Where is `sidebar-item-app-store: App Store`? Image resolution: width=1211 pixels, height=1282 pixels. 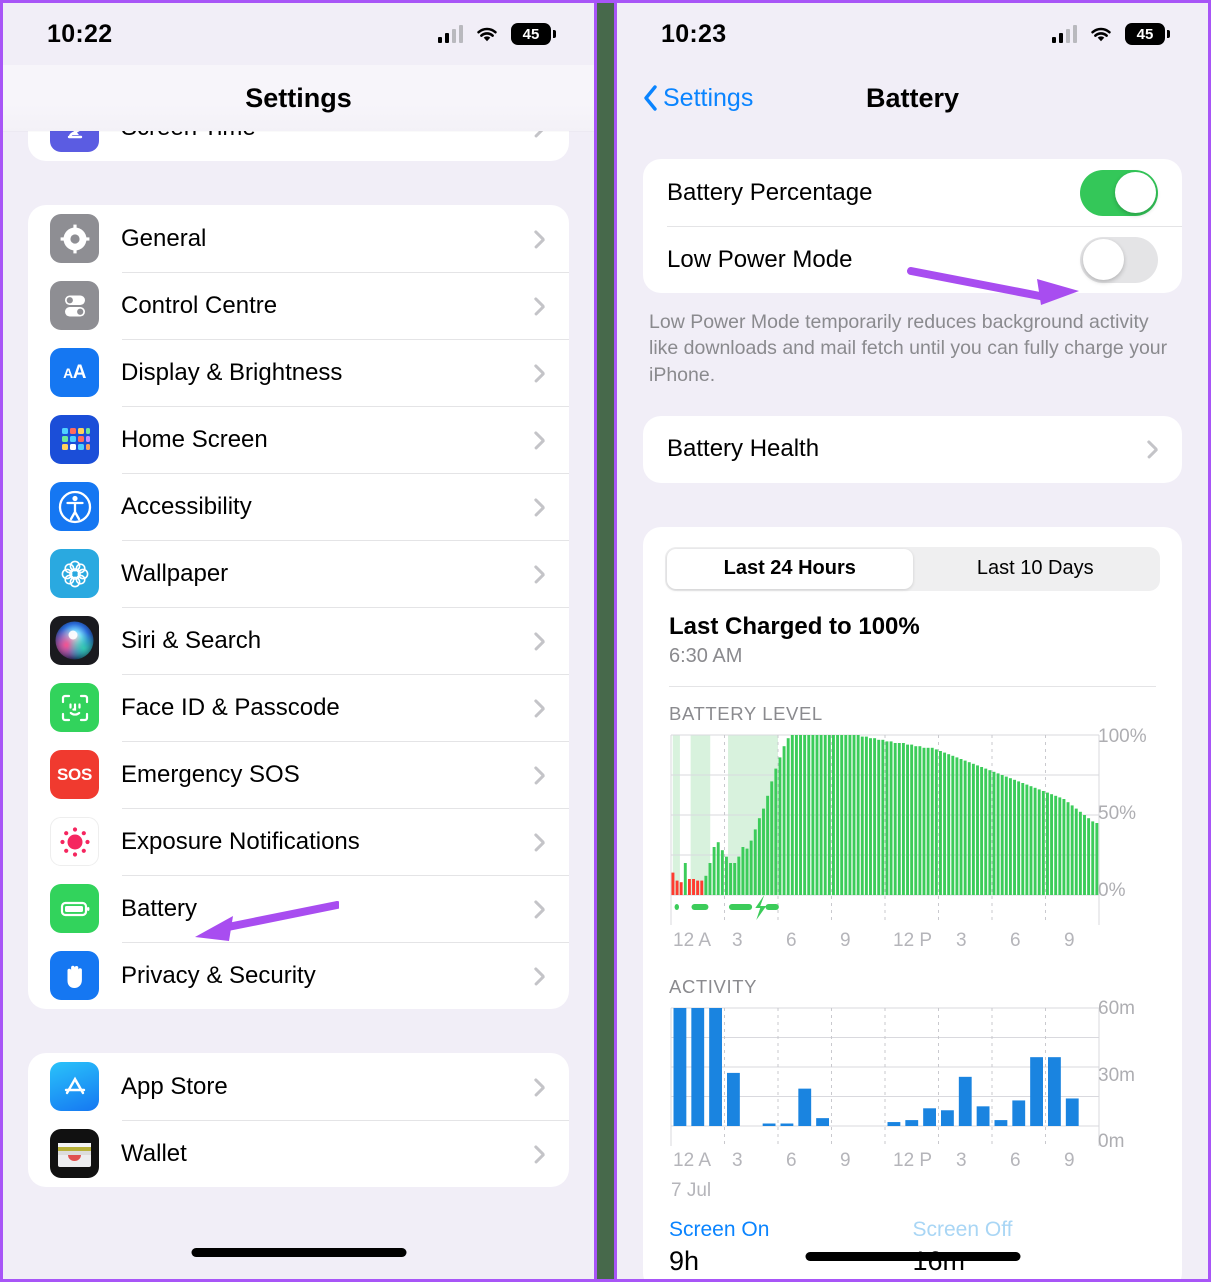
sidebar-item-app-store: App Store is located at coordinates (298, 1086).